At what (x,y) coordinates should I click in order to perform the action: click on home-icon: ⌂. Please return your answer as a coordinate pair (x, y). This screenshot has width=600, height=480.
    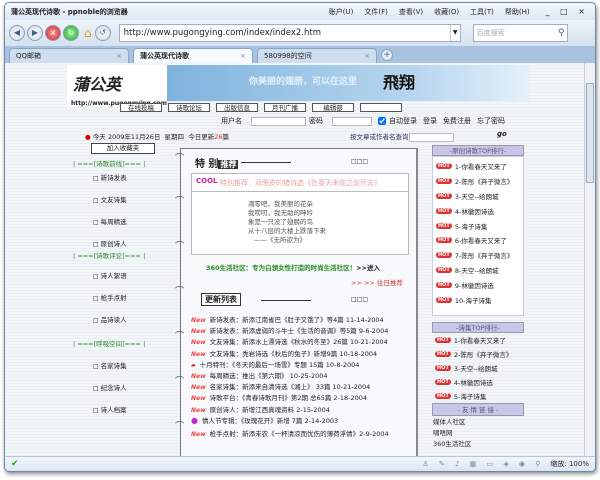
    Looking at the image, I should click on (88, 33).